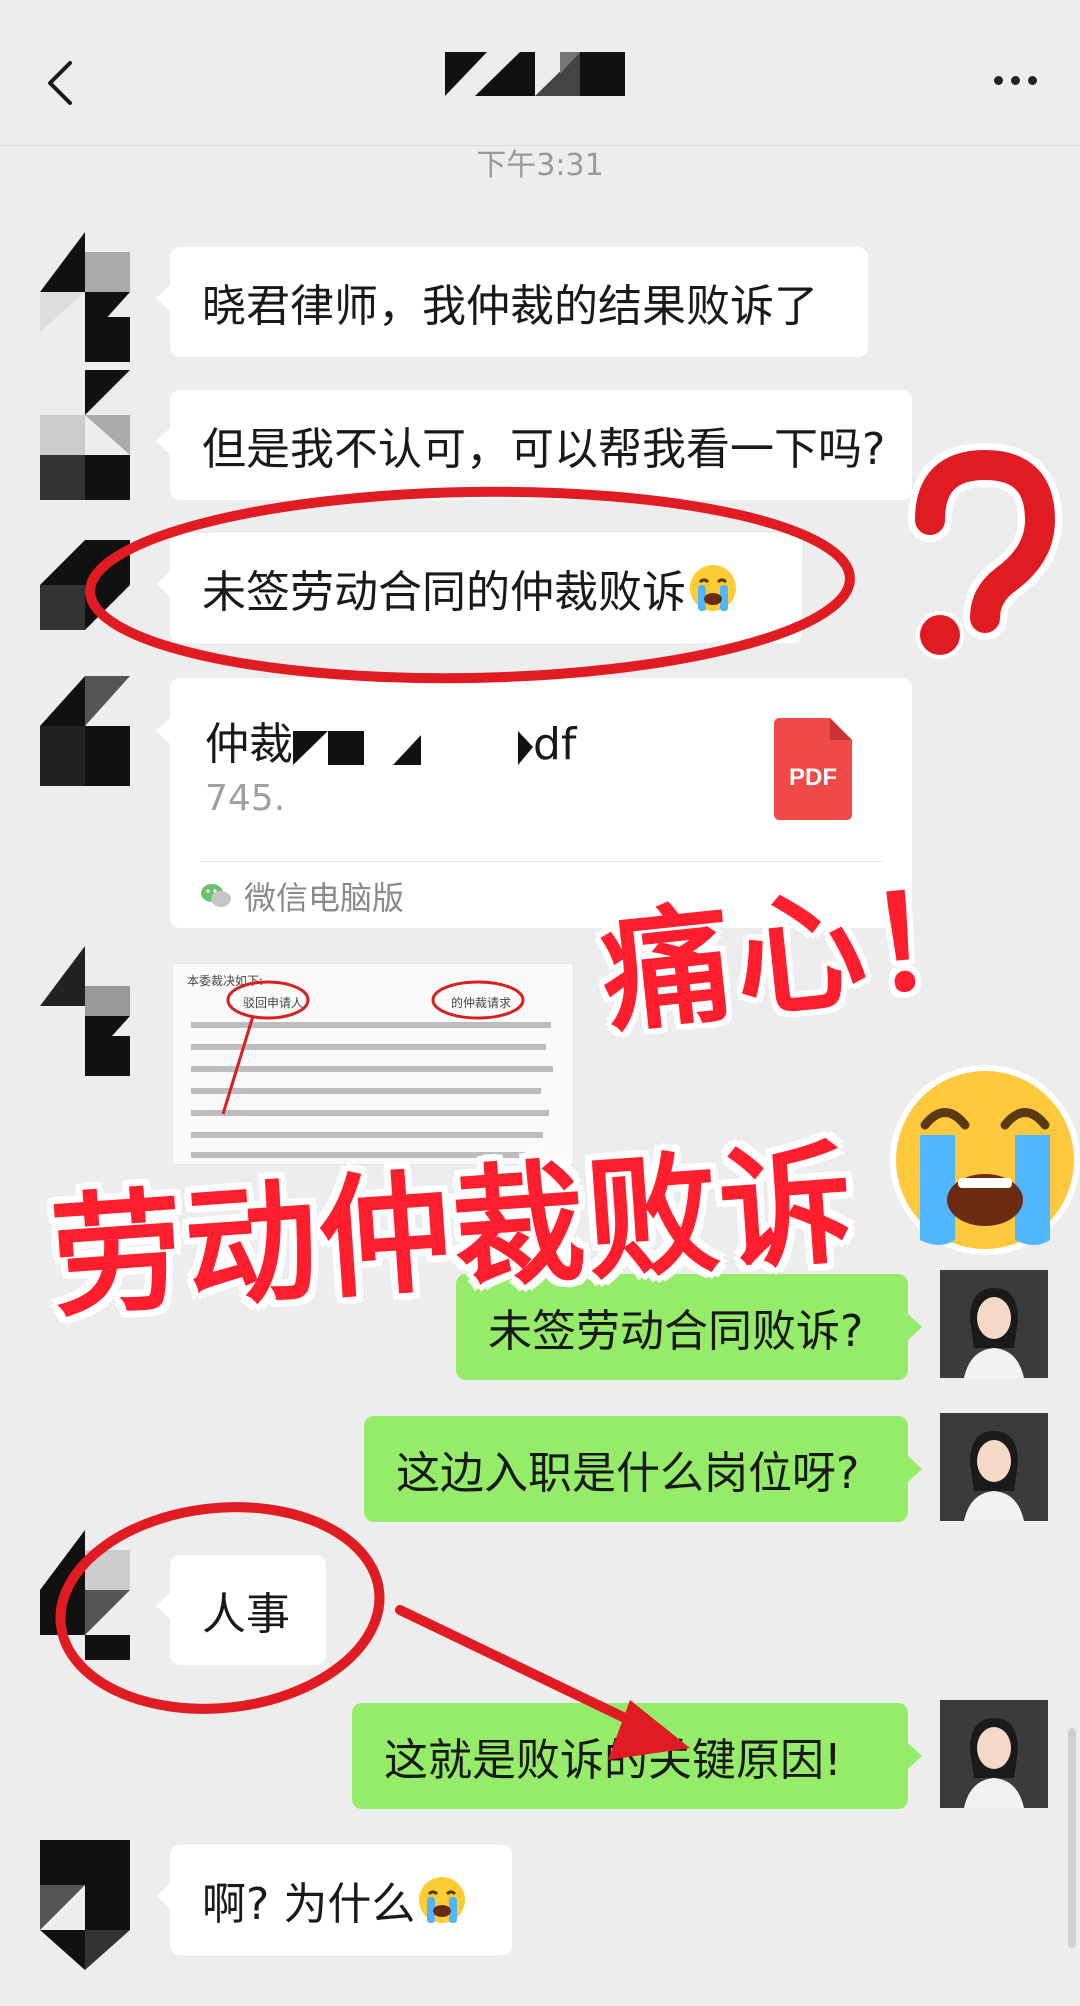  Describe the element at coordinates (985, 550) in the screenshot. I see `question-mark-icon` at that location.